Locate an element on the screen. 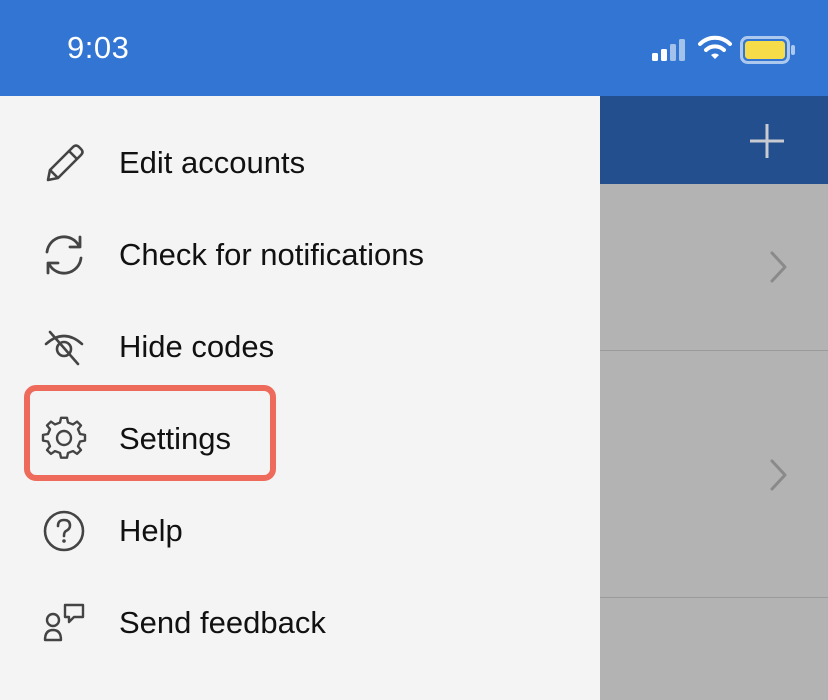 The width and height of the screenshot is (828, 700). app-header is located at coordinates (714, 140).